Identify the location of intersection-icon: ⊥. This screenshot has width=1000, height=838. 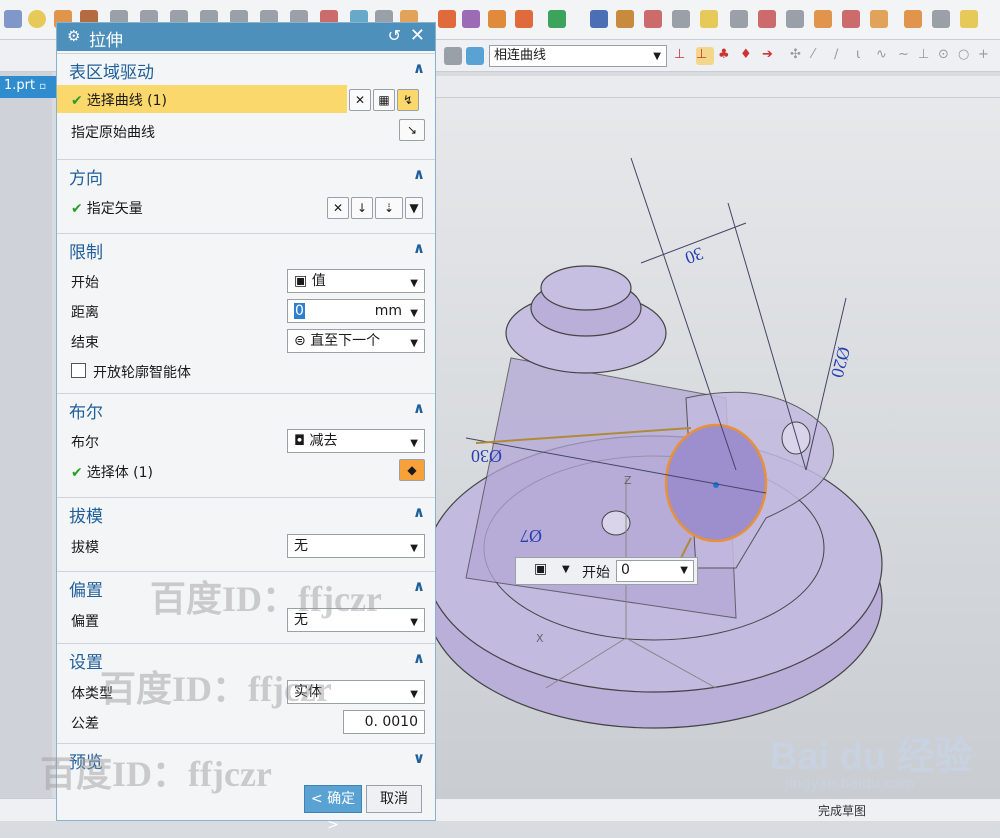
(683, 56).